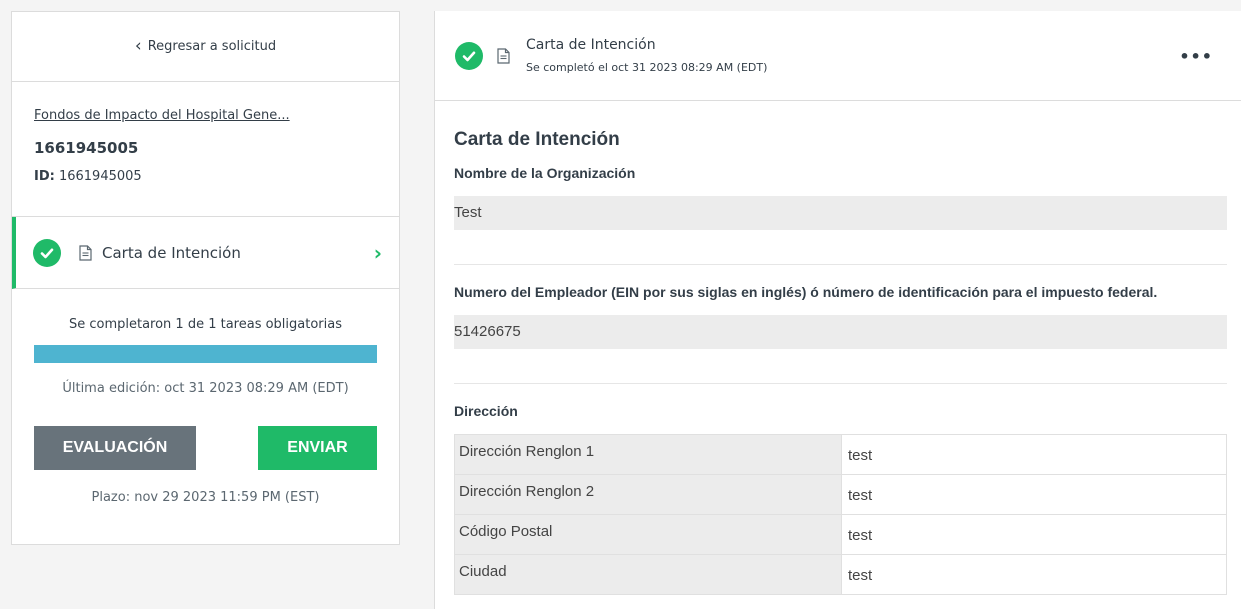  Describe the element at coordinates (44, 176) in the screenshot. I see `id-label: ID:` at that location.